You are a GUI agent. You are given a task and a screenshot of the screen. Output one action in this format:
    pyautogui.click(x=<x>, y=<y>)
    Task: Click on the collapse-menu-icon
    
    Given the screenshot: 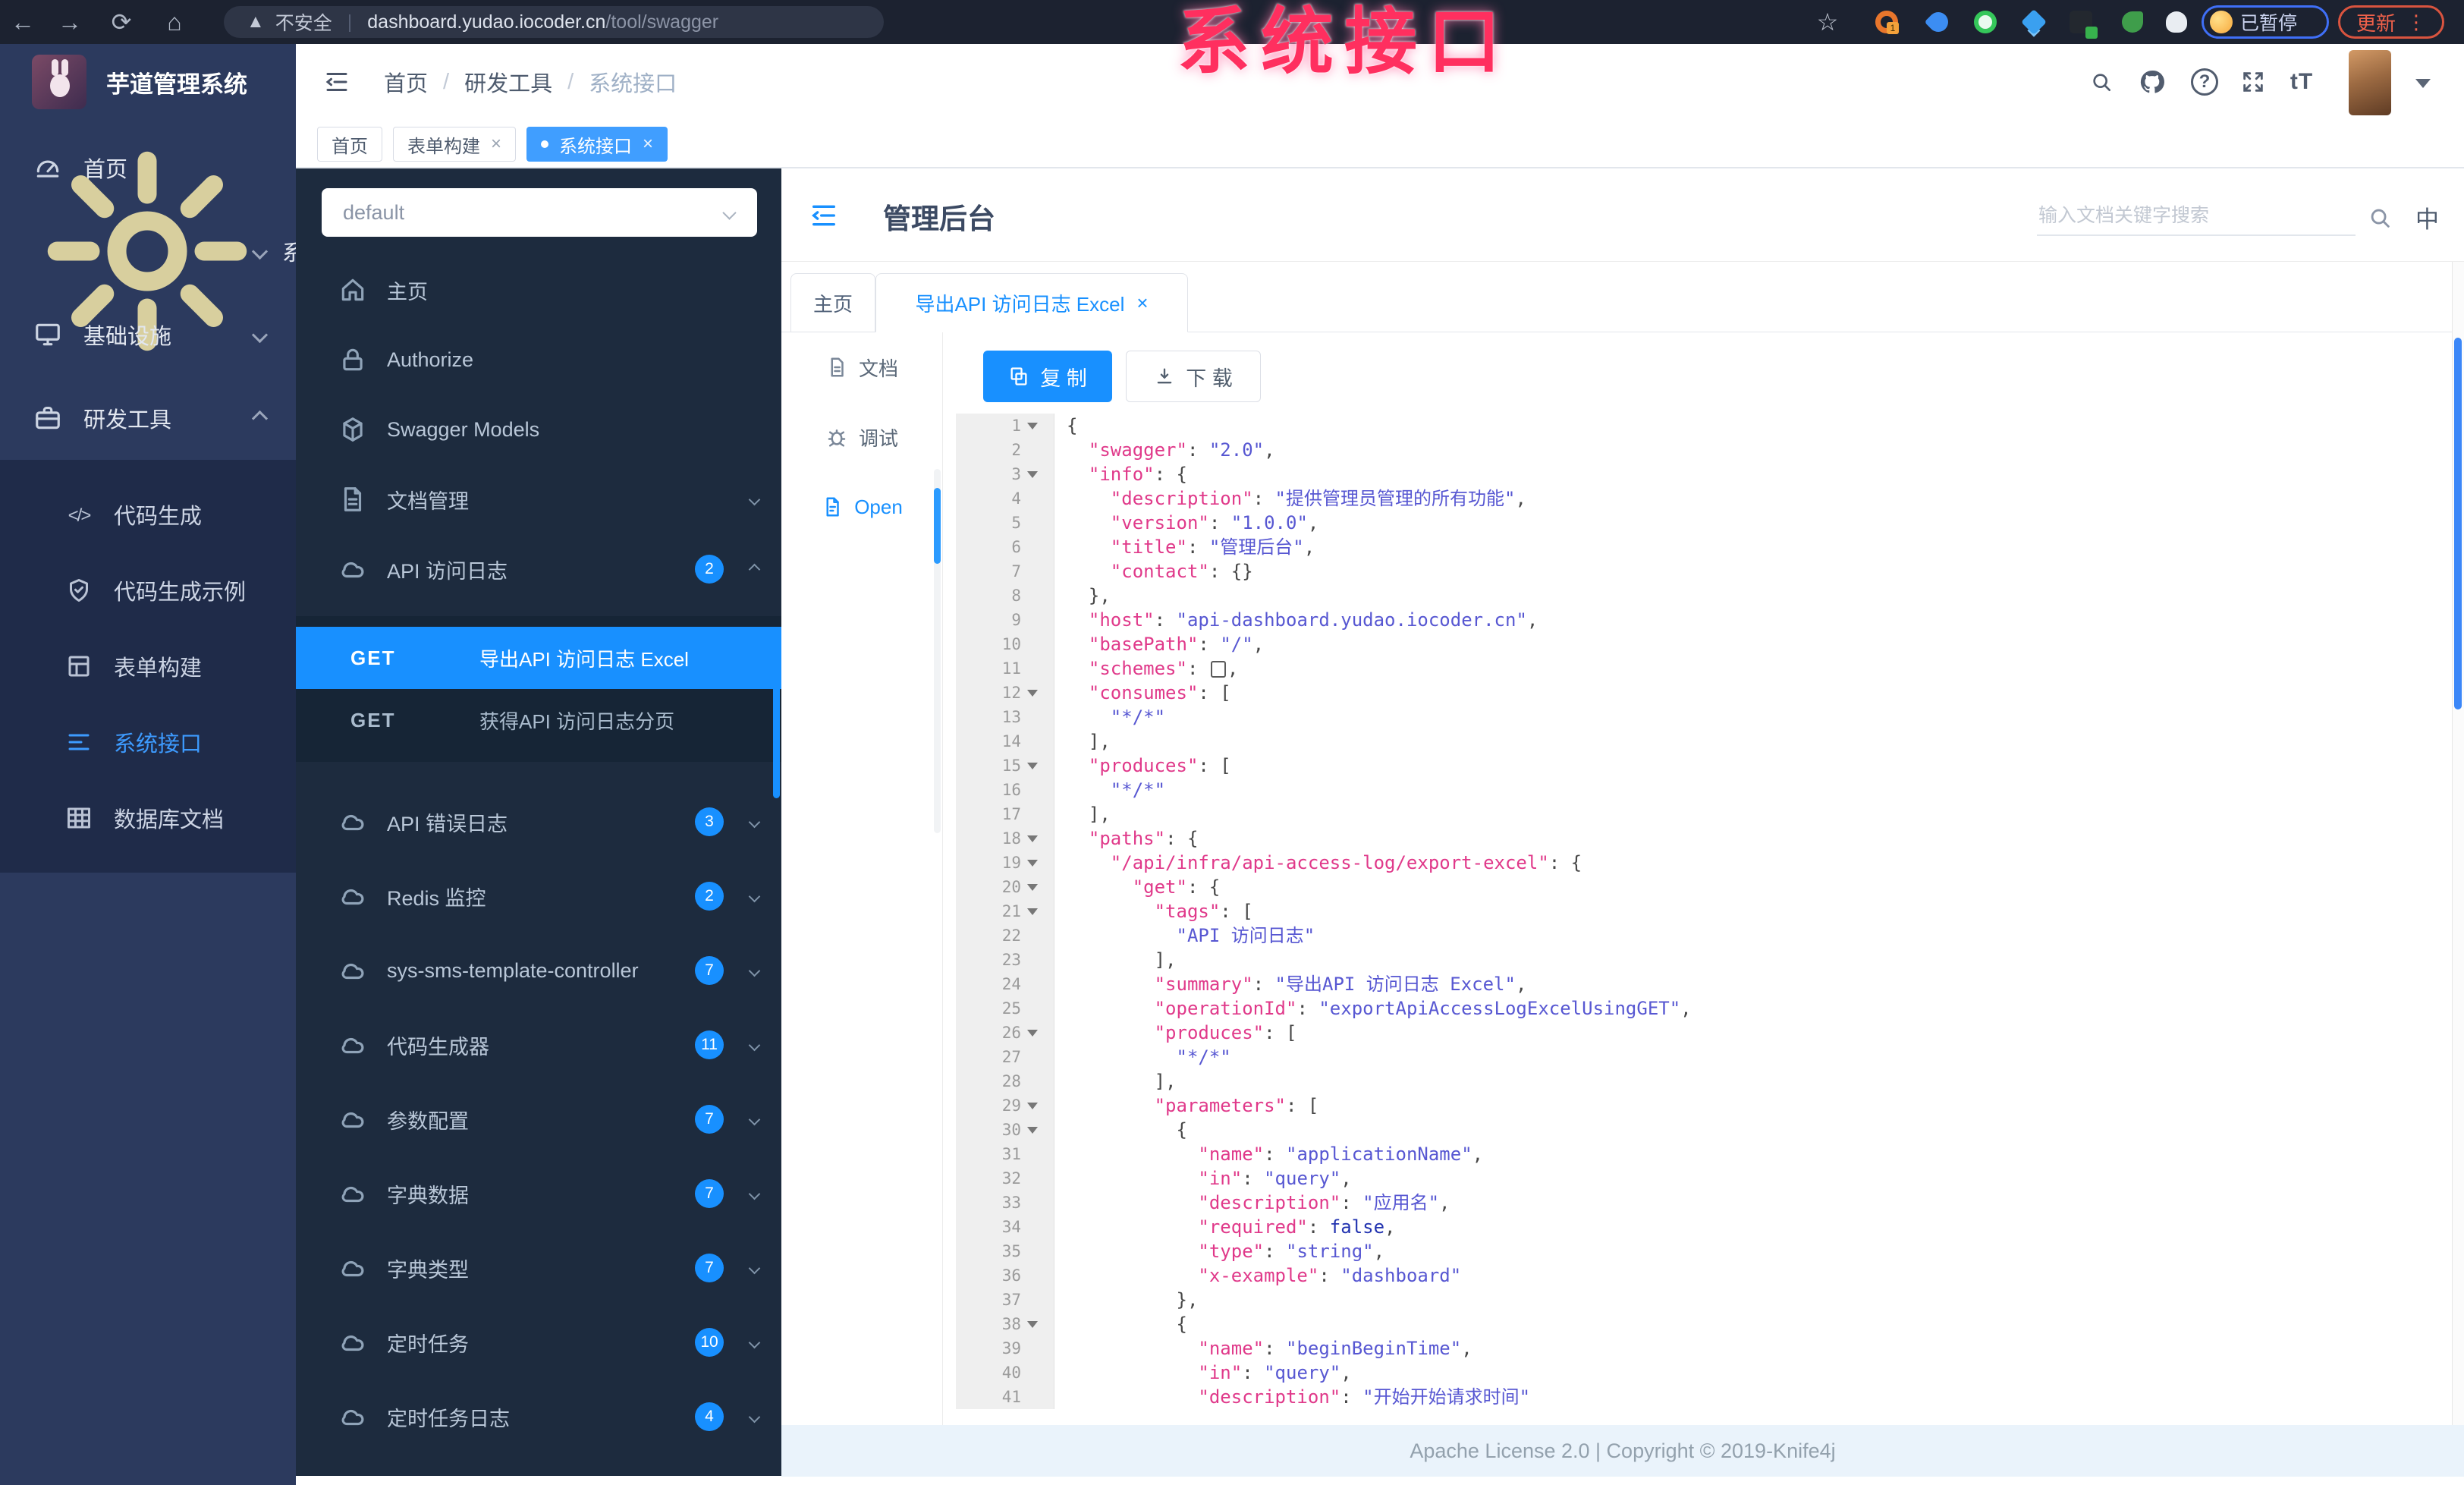 What is the action you would take?
    pyautogui.click(x=336, y=82)
    